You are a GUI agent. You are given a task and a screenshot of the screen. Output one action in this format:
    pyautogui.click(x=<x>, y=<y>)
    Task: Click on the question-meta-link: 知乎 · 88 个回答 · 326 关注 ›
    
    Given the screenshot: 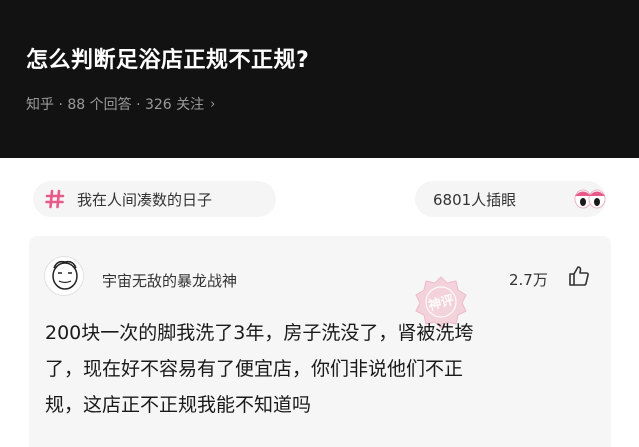 What is the action you would take?
    pyautogui.click(x=120, y=104)
    